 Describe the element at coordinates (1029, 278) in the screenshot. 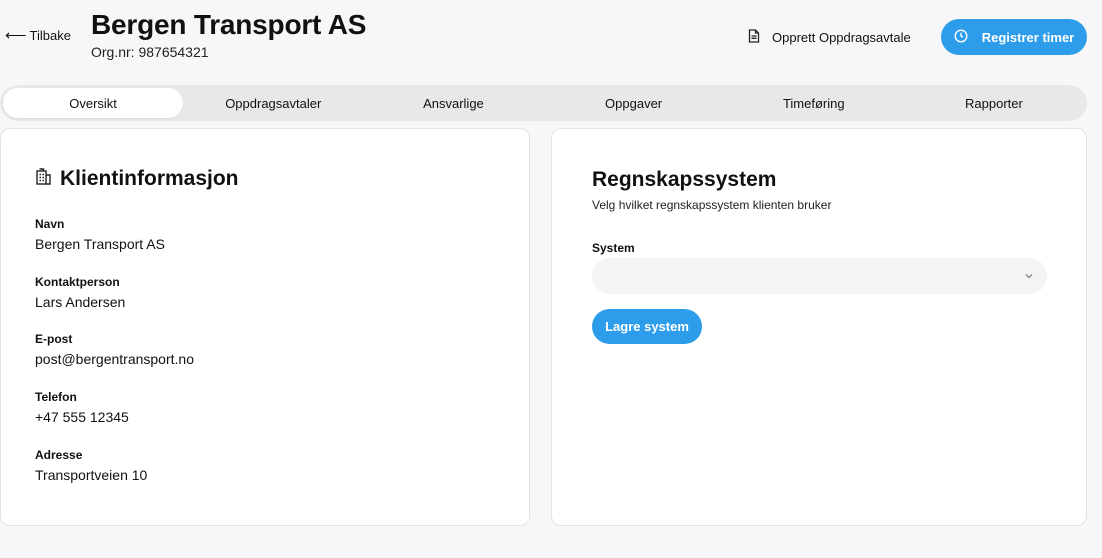

I see `chevron-down-icon` at that location.